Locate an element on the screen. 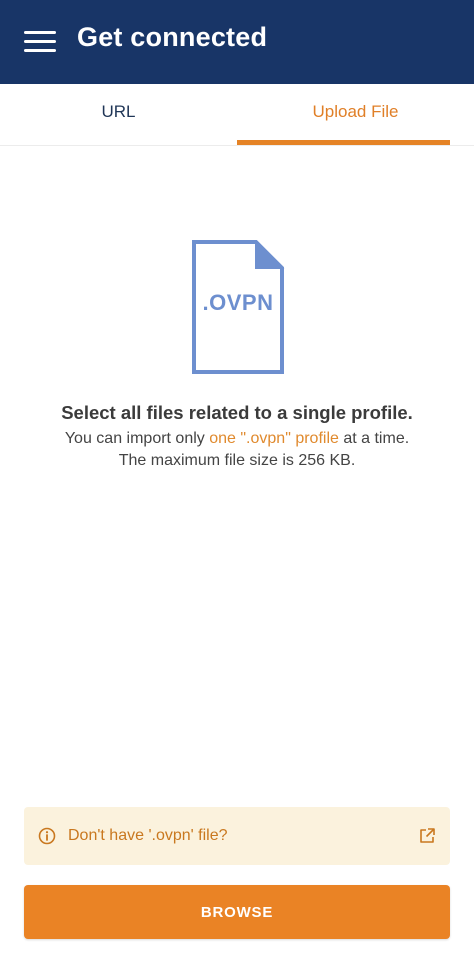  top-app-bar: Get connected is located at coordinates (237, 42).